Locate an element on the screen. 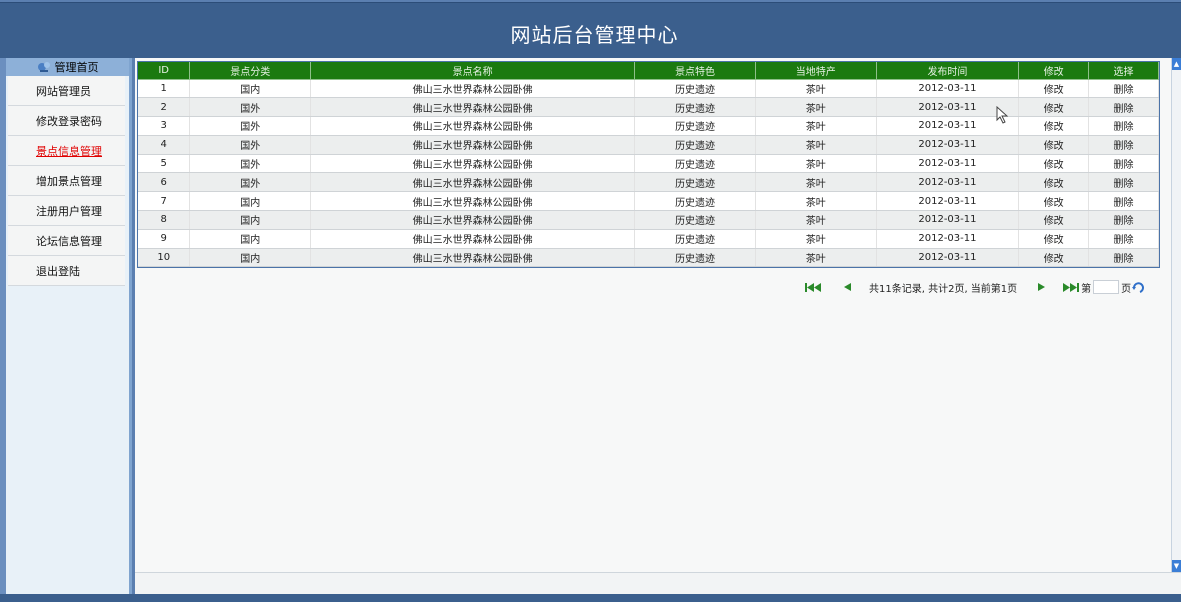 This screenshot has height=602, width=1181. column-header: ID is located at coordinates (164, 71).